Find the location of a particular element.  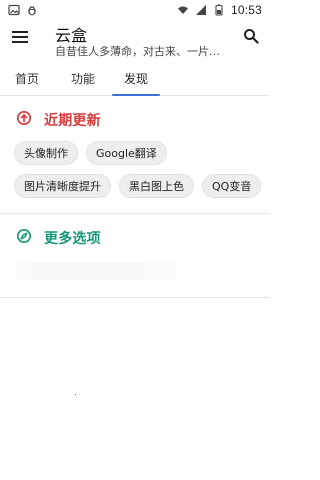

recent-updates-header: 近期更新 is located at coordinates (58, 120).